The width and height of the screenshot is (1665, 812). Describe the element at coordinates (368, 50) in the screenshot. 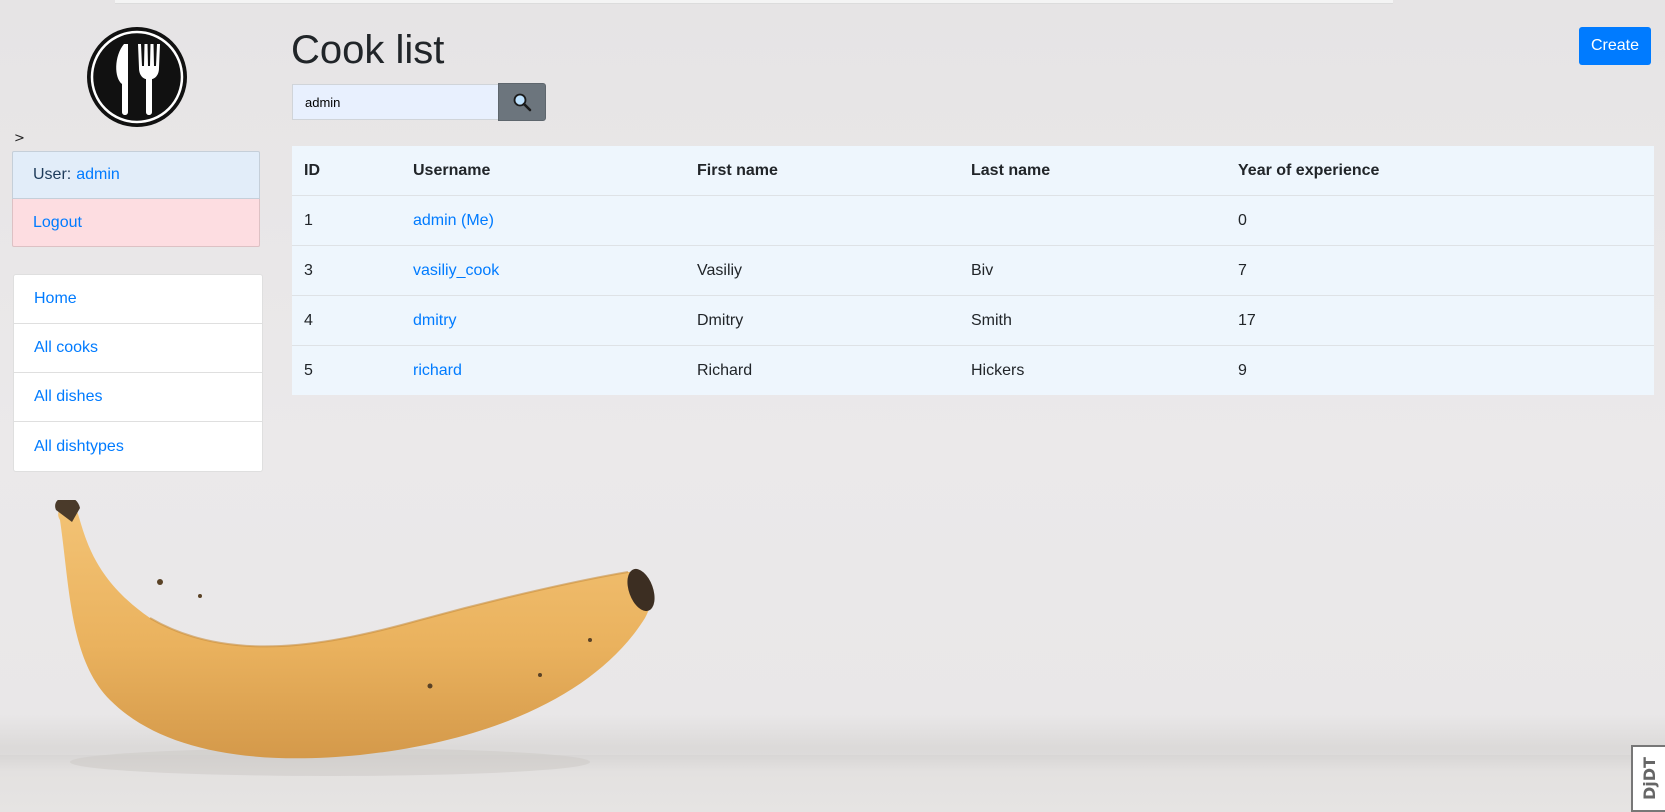

I see `page-title: Cook list` at that location.